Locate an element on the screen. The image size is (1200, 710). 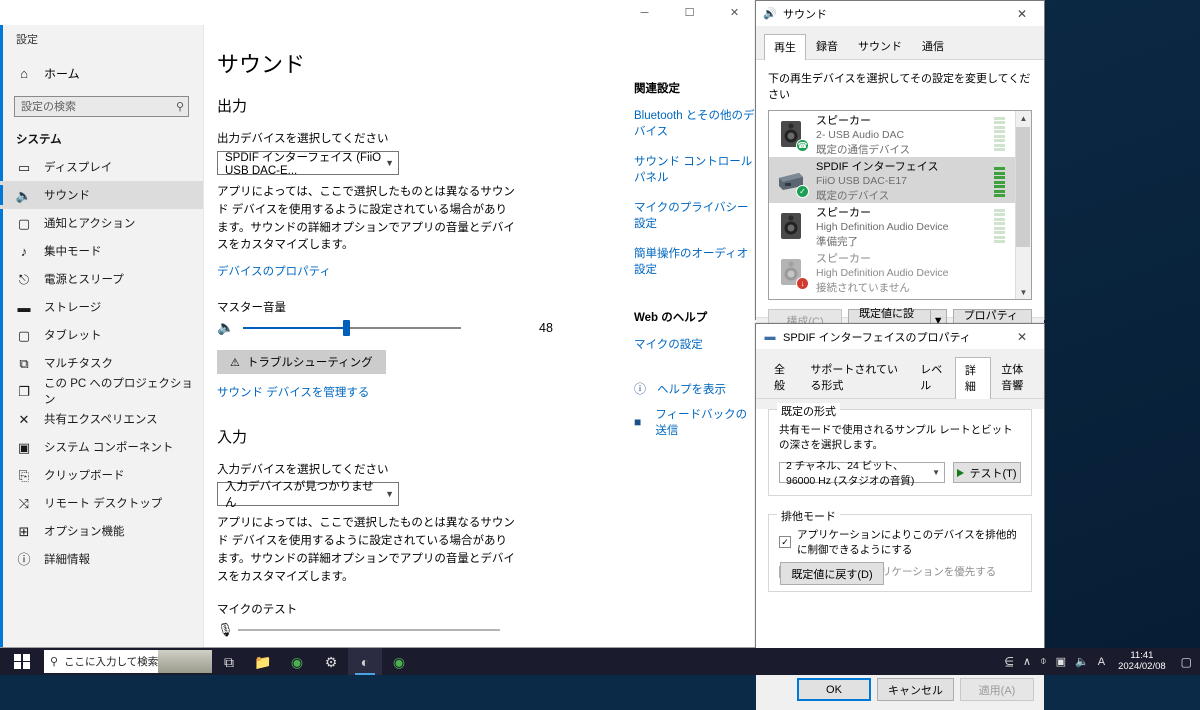
cancel-button: キャンセル is located at coordinates (915, 689).